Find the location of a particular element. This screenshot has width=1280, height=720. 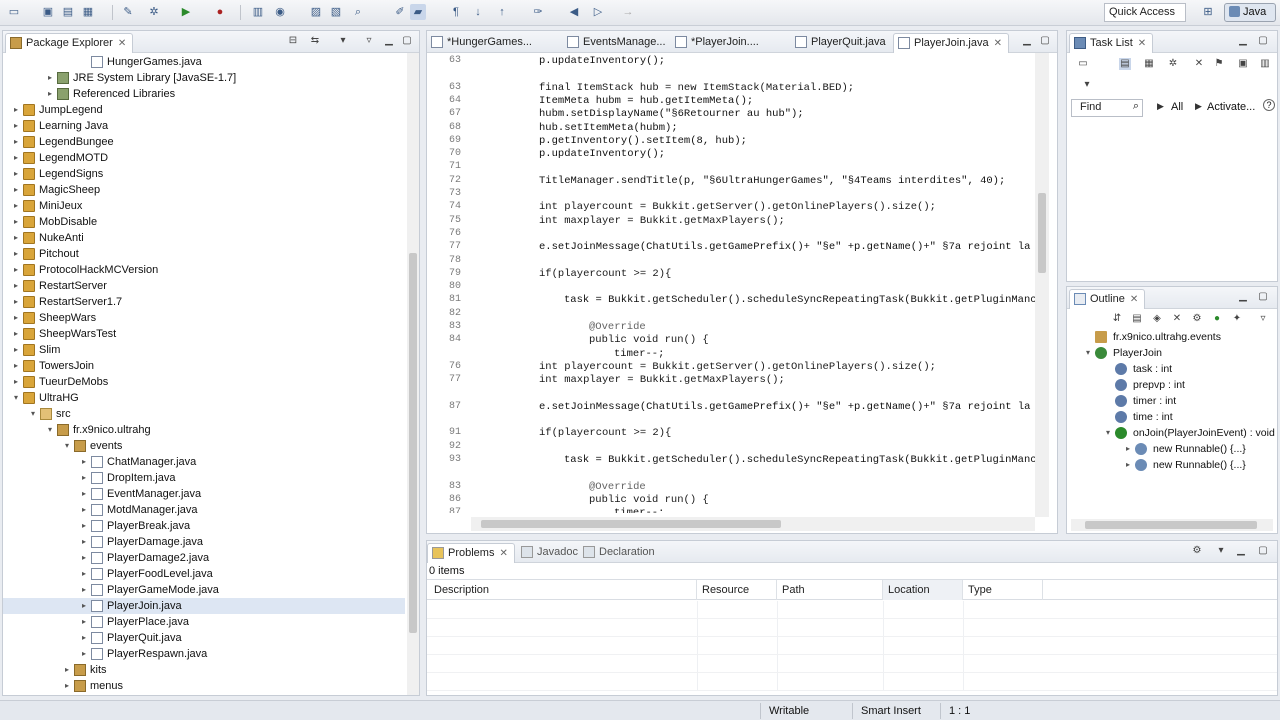

tab-declaration: Declaration is located at coordinates (620, 553).